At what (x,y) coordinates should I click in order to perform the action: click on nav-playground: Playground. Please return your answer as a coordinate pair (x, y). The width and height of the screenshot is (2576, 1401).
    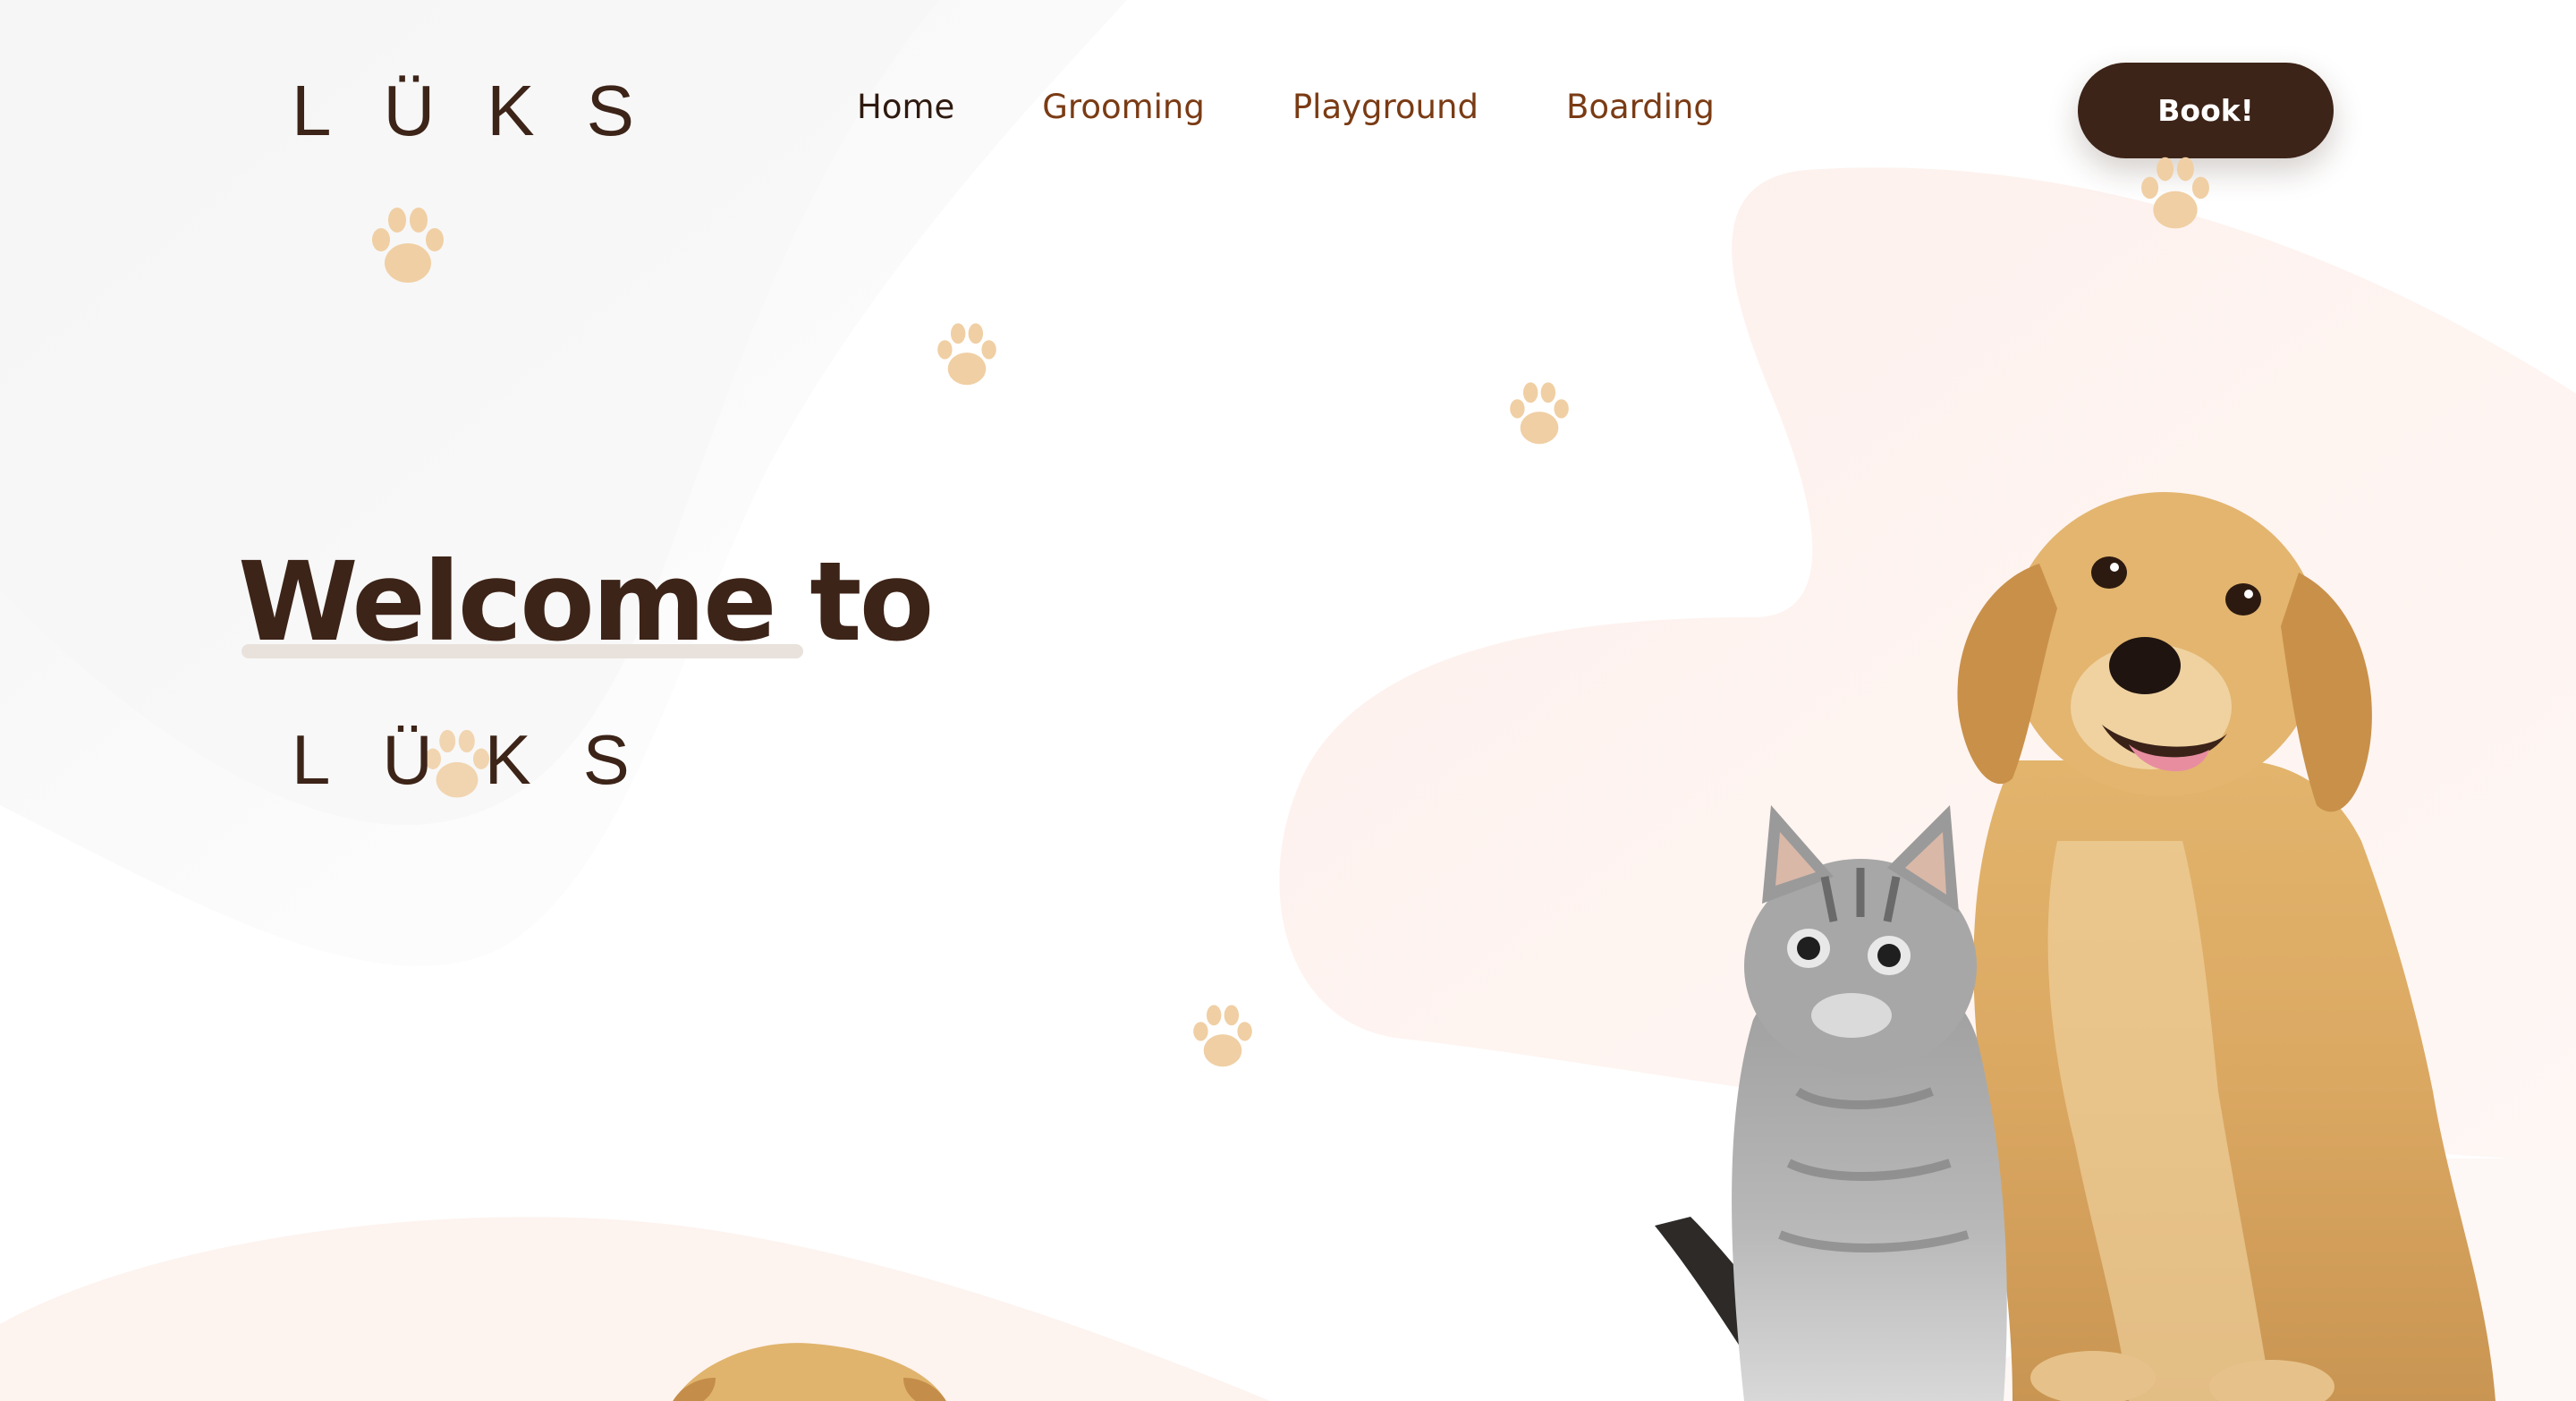
    Looking at the image, I should click on (1385, 107).